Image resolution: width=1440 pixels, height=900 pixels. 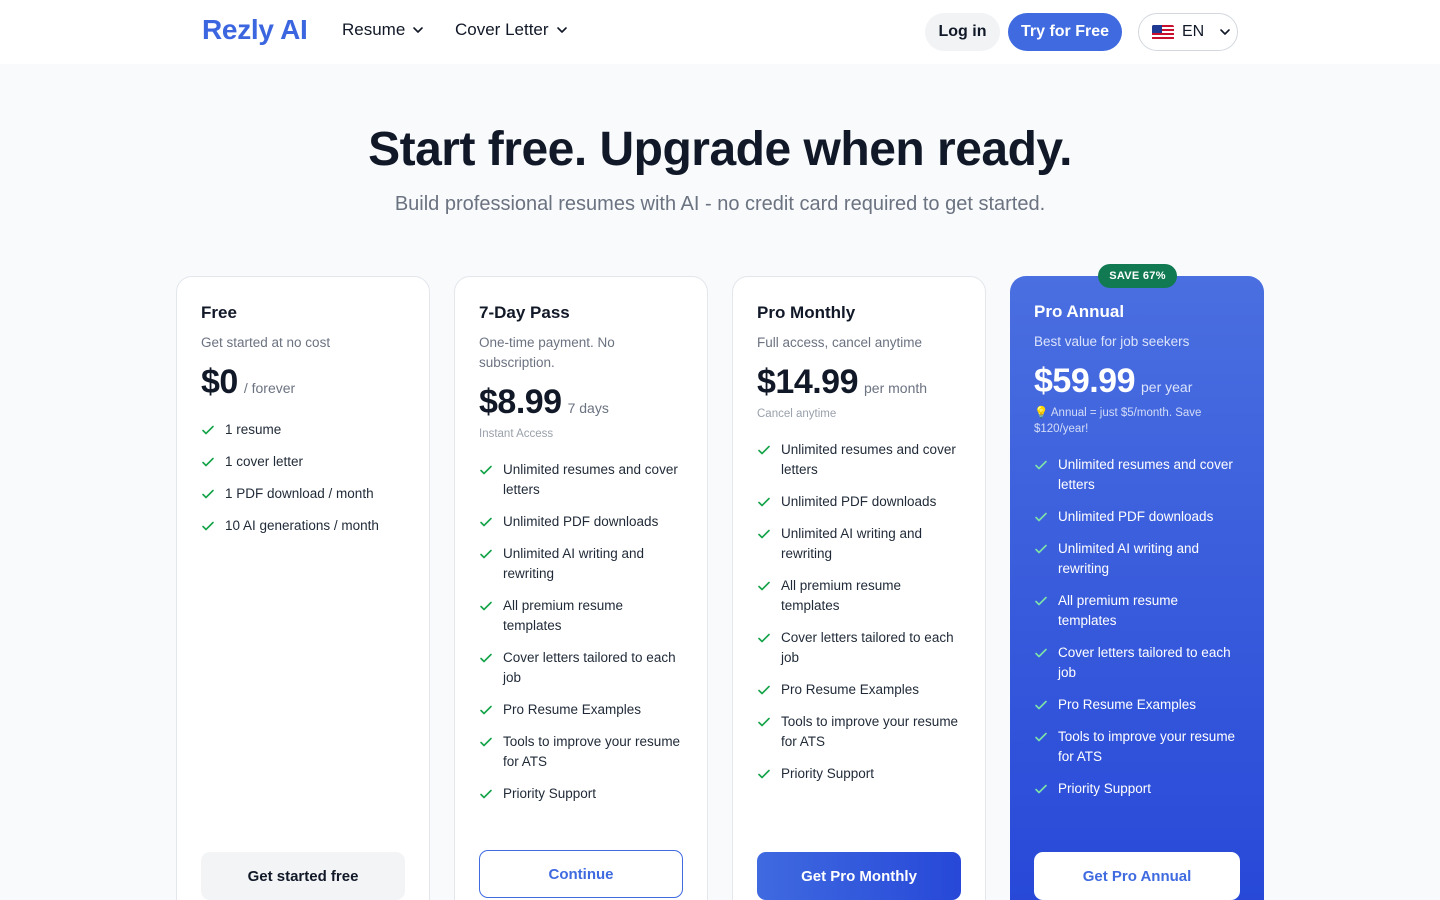 What do you see at coordinates (219, 382) in the screenshot?
I see `plan-price: $0` at bounding box center [219, 382].